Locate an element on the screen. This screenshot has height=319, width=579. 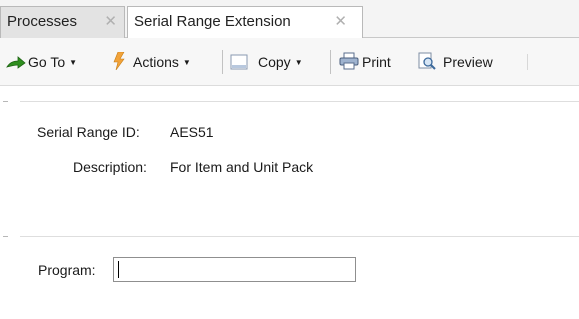
program-input is located at coordinates (234, 269).